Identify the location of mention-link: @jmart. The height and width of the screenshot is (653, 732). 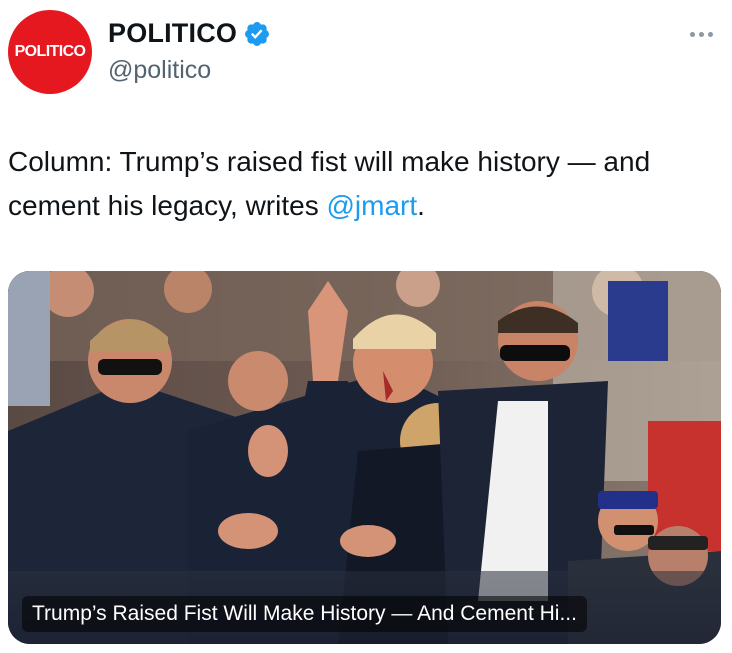
(372, 205).